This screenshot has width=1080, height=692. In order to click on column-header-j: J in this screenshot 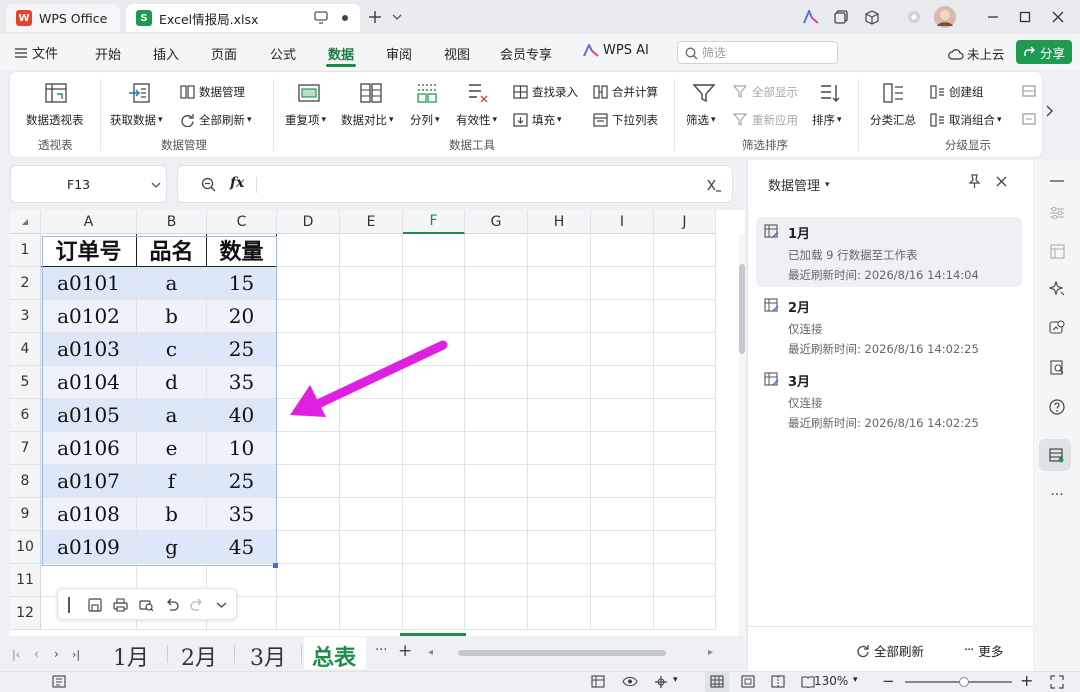, I will do `click(685, 222)`.